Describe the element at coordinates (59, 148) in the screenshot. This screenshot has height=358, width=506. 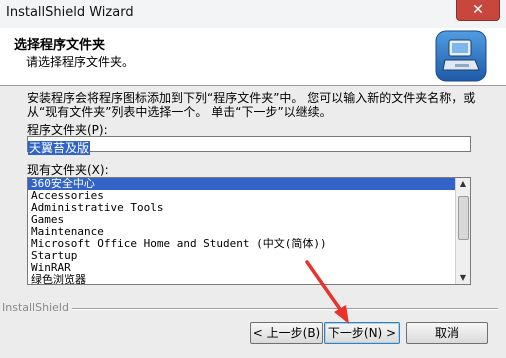
I see `program-folder-value: 天翼苔及版` at that location.